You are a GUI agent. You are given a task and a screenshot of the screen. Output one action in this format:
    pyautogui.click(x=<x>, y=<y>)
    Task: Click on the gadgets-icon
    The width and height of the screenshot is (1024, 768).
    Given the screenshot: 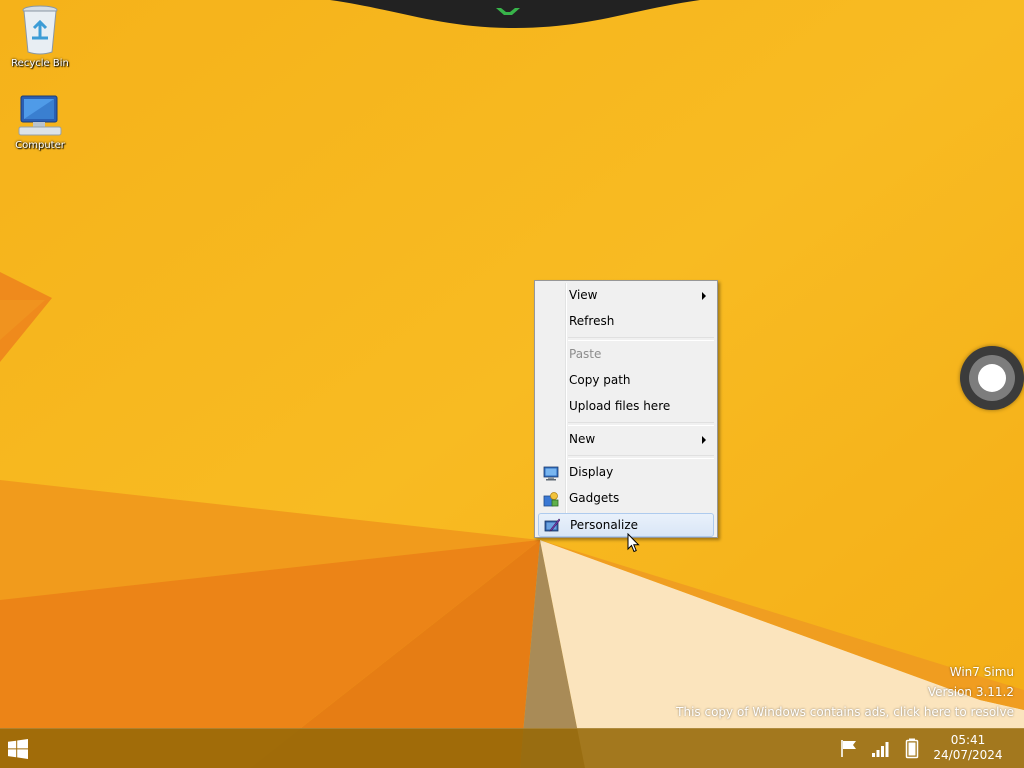 What is the action you would take?
    pyautogui.click(x=551, y=499)
    